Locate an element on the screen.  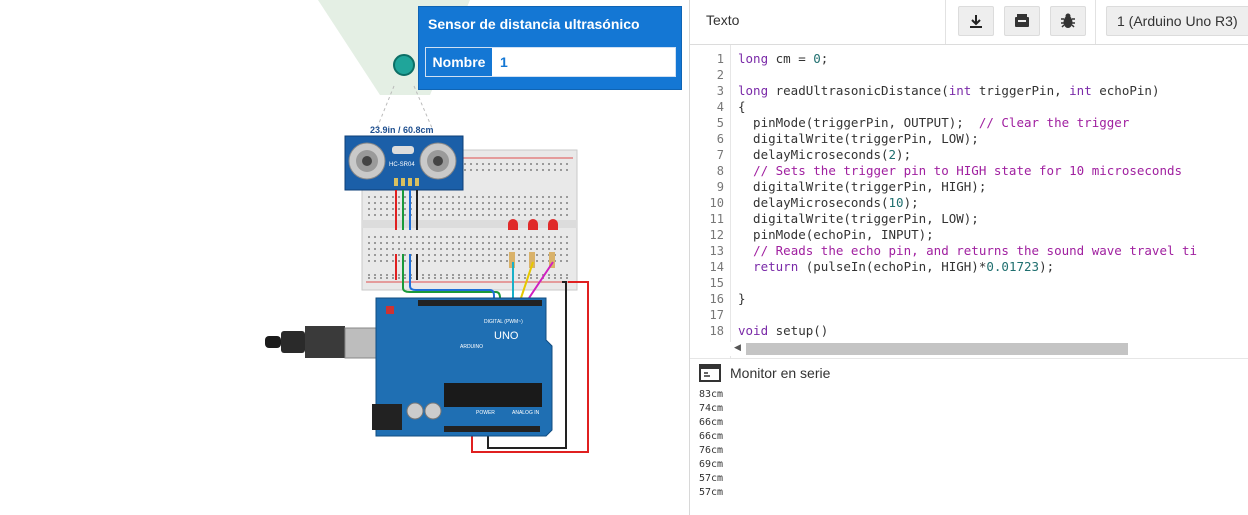
line-number: 6 is located at coordinates (720, 139).